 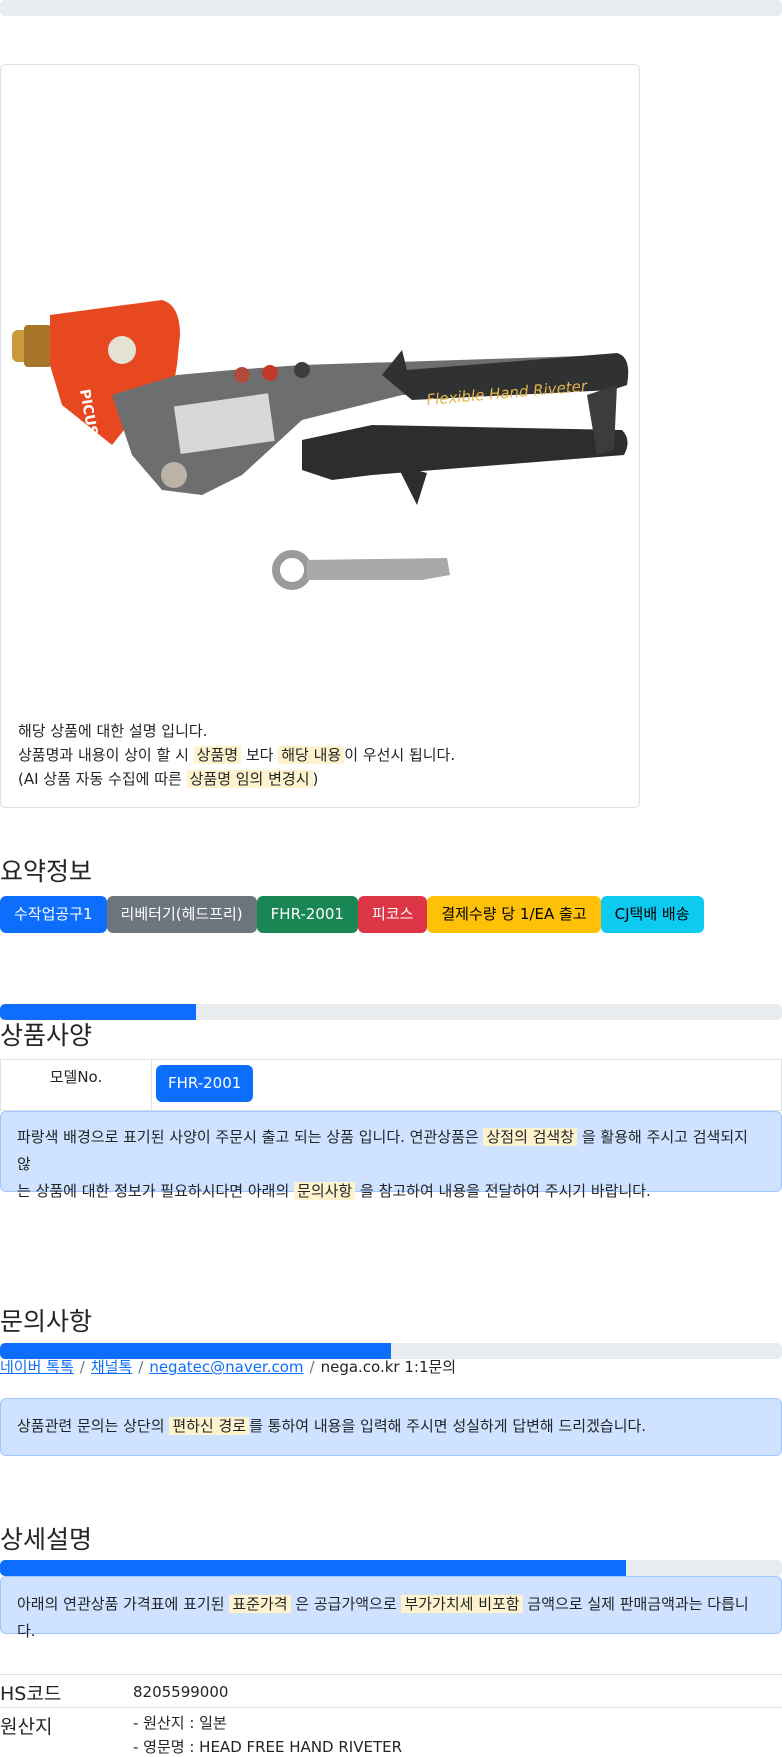 I want to click on lower-handle, so click(x=465, y=452).